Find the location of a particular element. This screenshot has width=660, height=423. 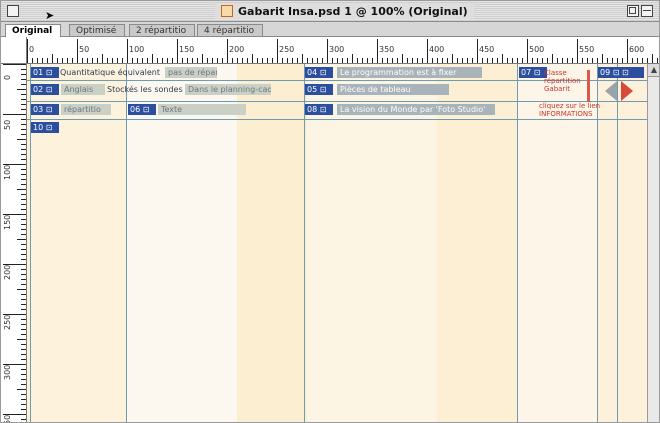

close-box-icon is located at coordinates (13, 11).